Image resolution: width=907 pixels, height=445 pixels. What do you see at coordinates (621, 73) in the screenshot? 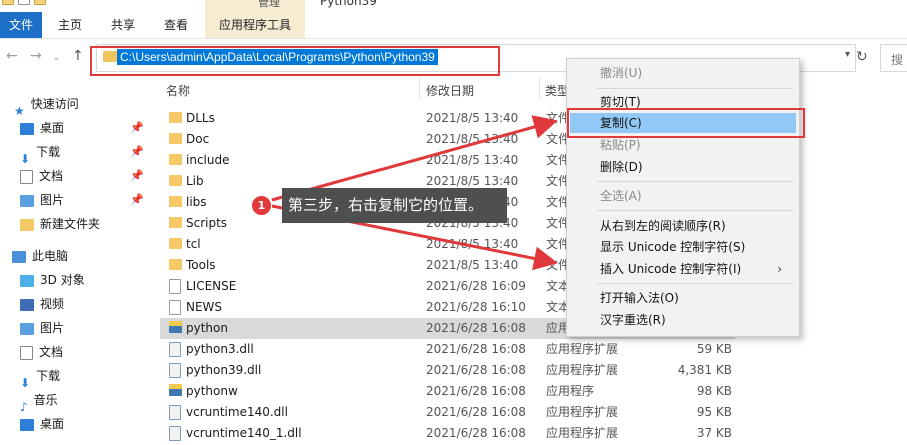
I see `menu-item-undo: 撤消(U)` at bounding box center [621, 73].